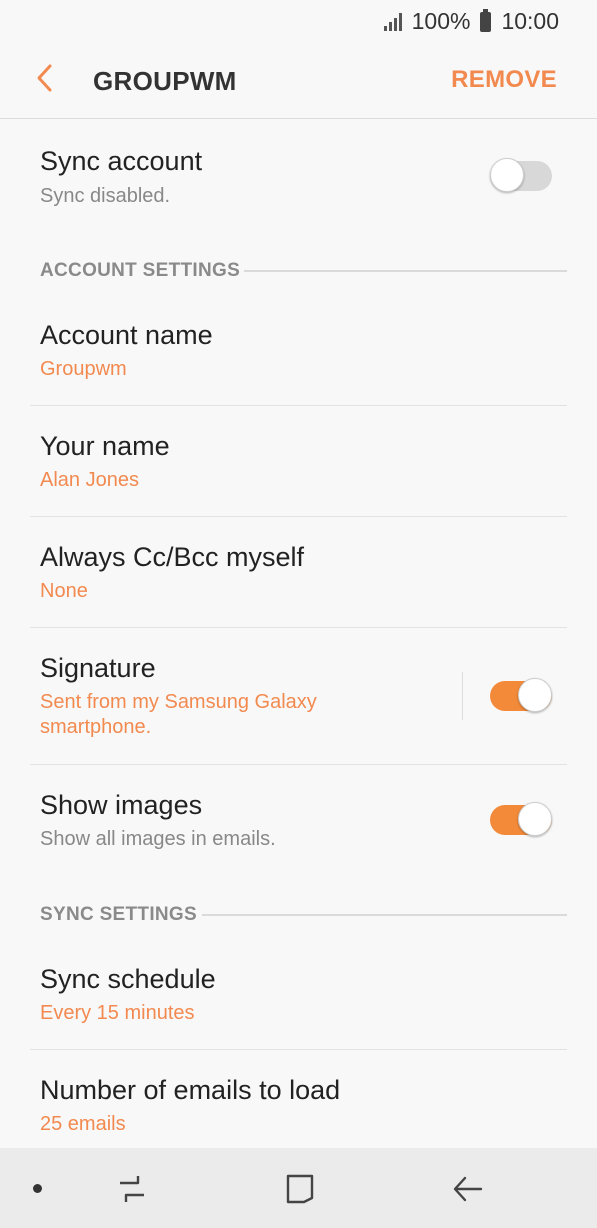 This screenshot has width=597, height=1228. Describe the element at coordinates (441, 21) in the screenshot. I see `battery-percent: 100%` at that location.